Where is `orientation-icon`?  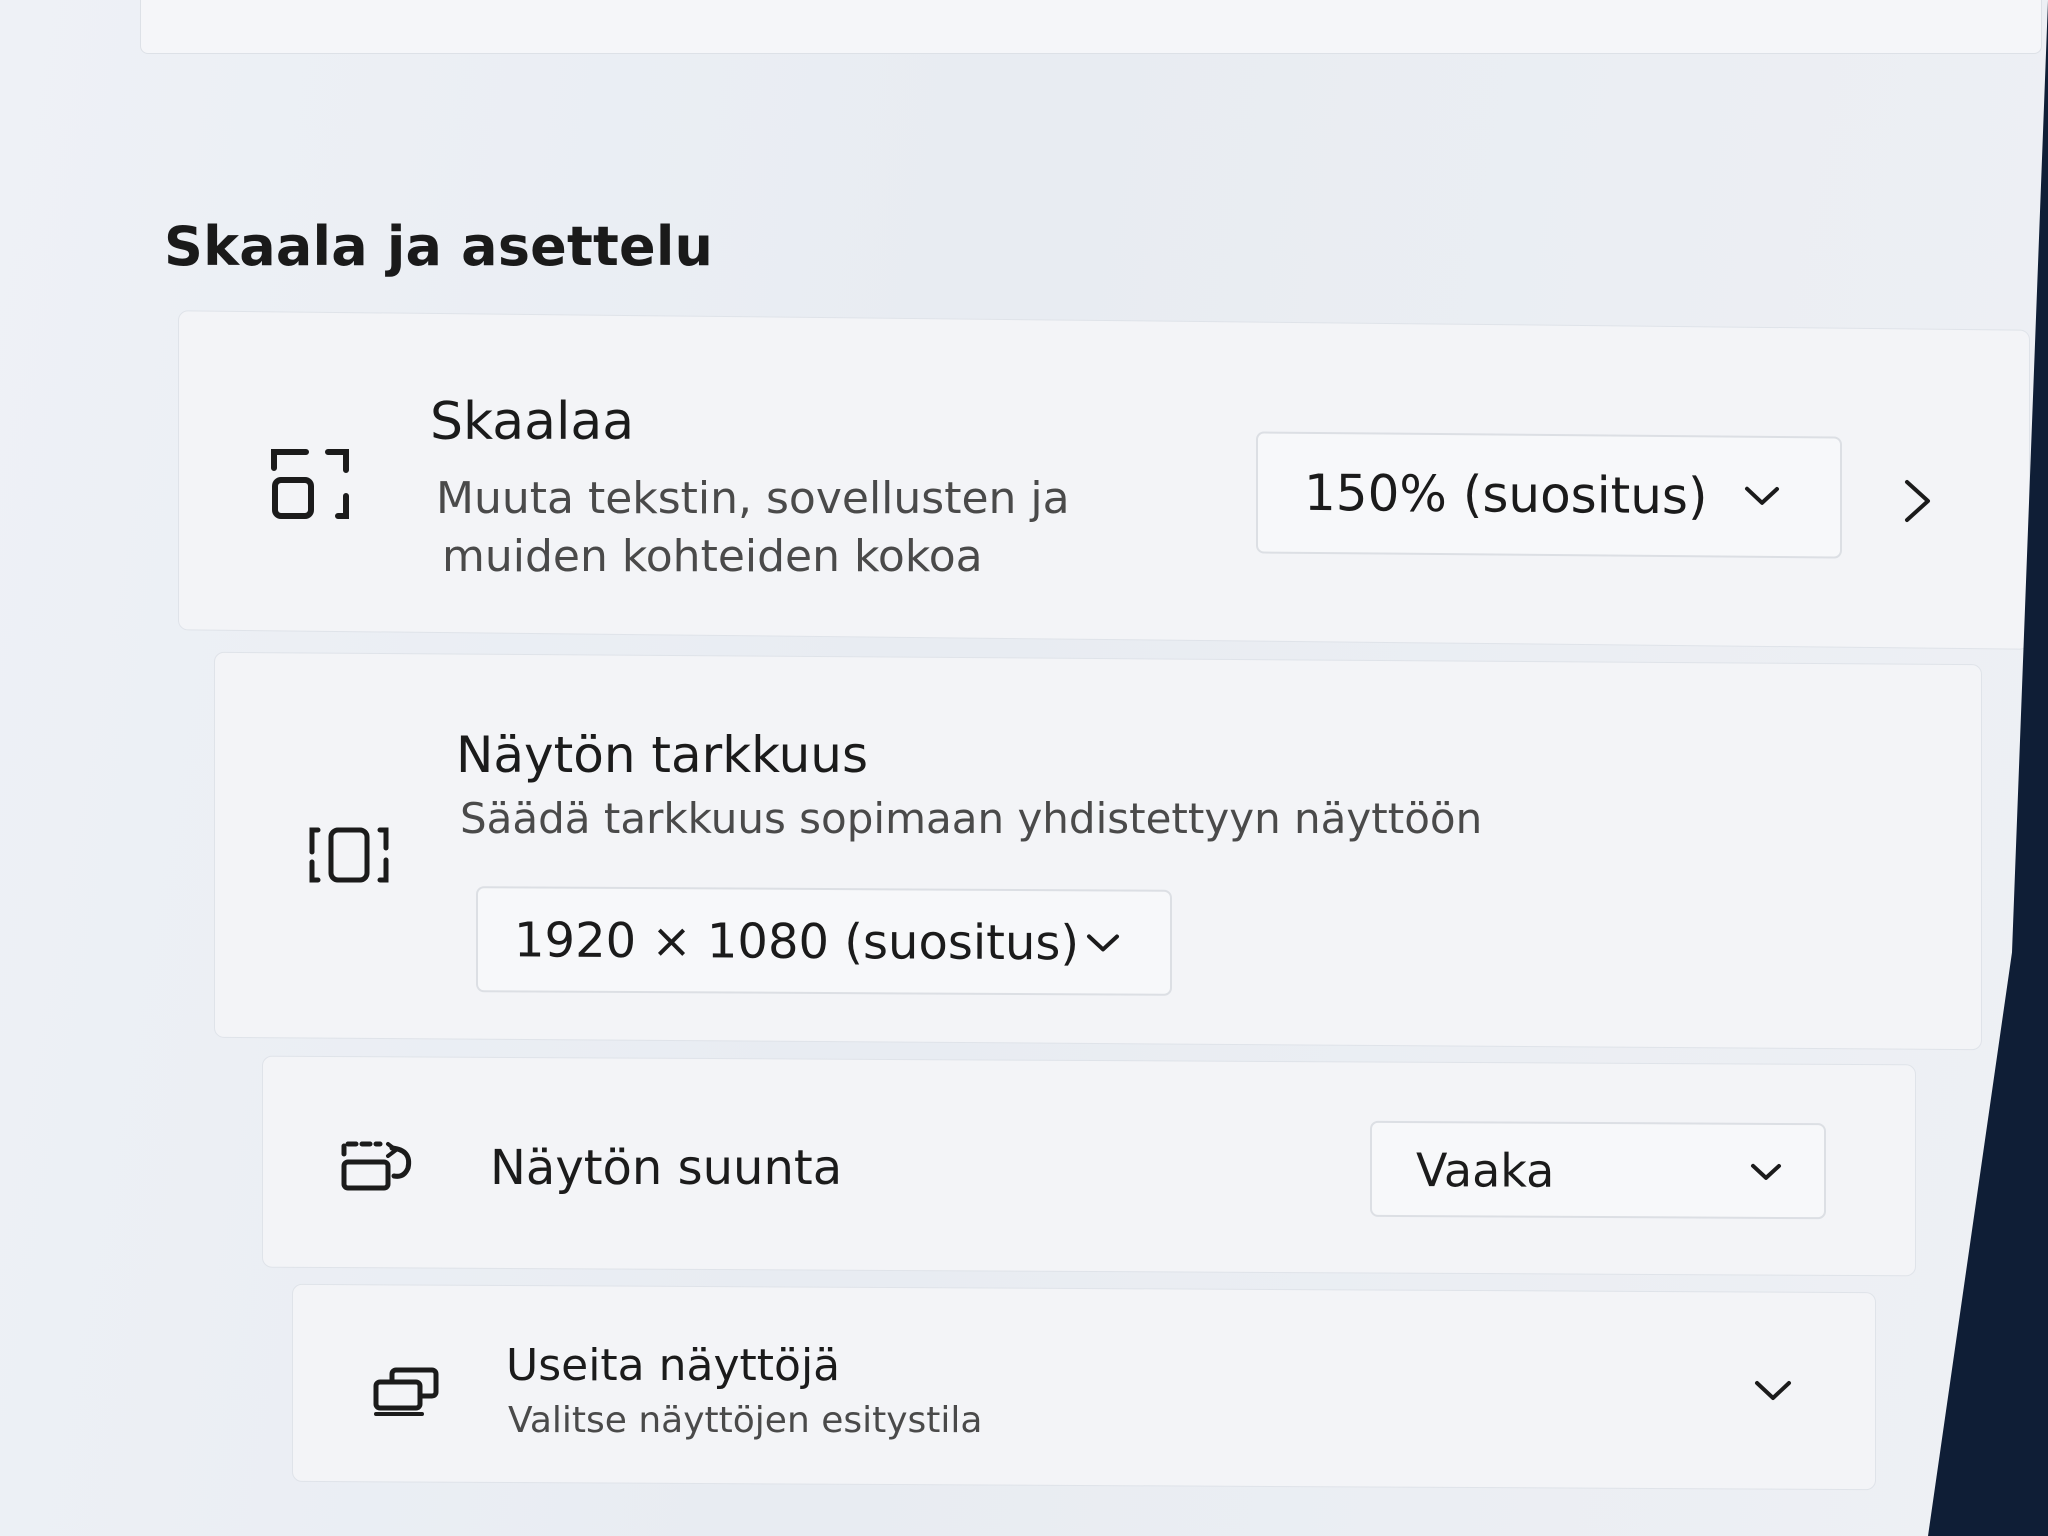
orientation-icon is located at coordinates (376, 1166).